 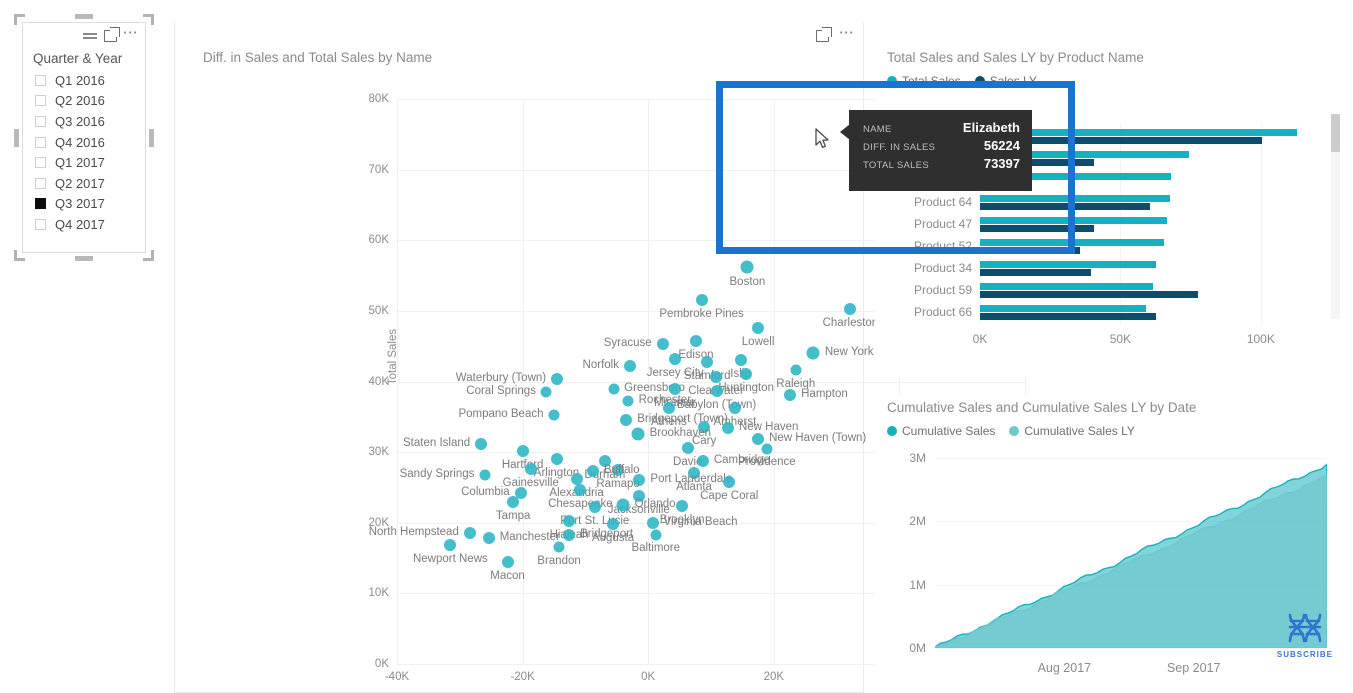 I want to click on resize-handle-bottom, so click(x=84, y=258).